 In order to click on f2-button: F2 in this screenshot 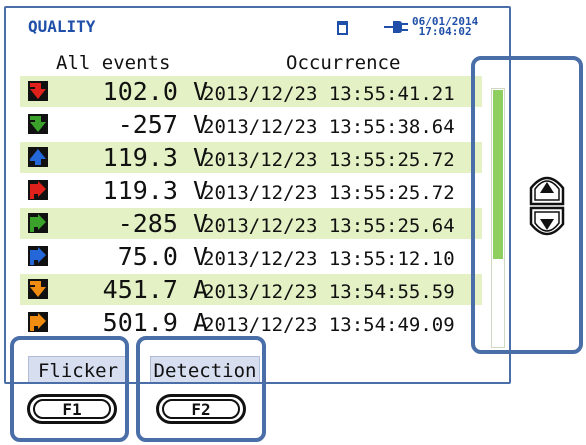, I will do `click(201, 409)`.